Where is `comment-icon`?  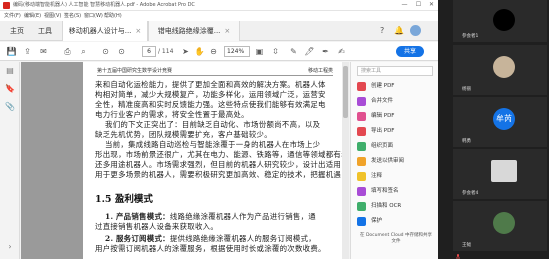 comment-icon is located at coordinates (361, 176).